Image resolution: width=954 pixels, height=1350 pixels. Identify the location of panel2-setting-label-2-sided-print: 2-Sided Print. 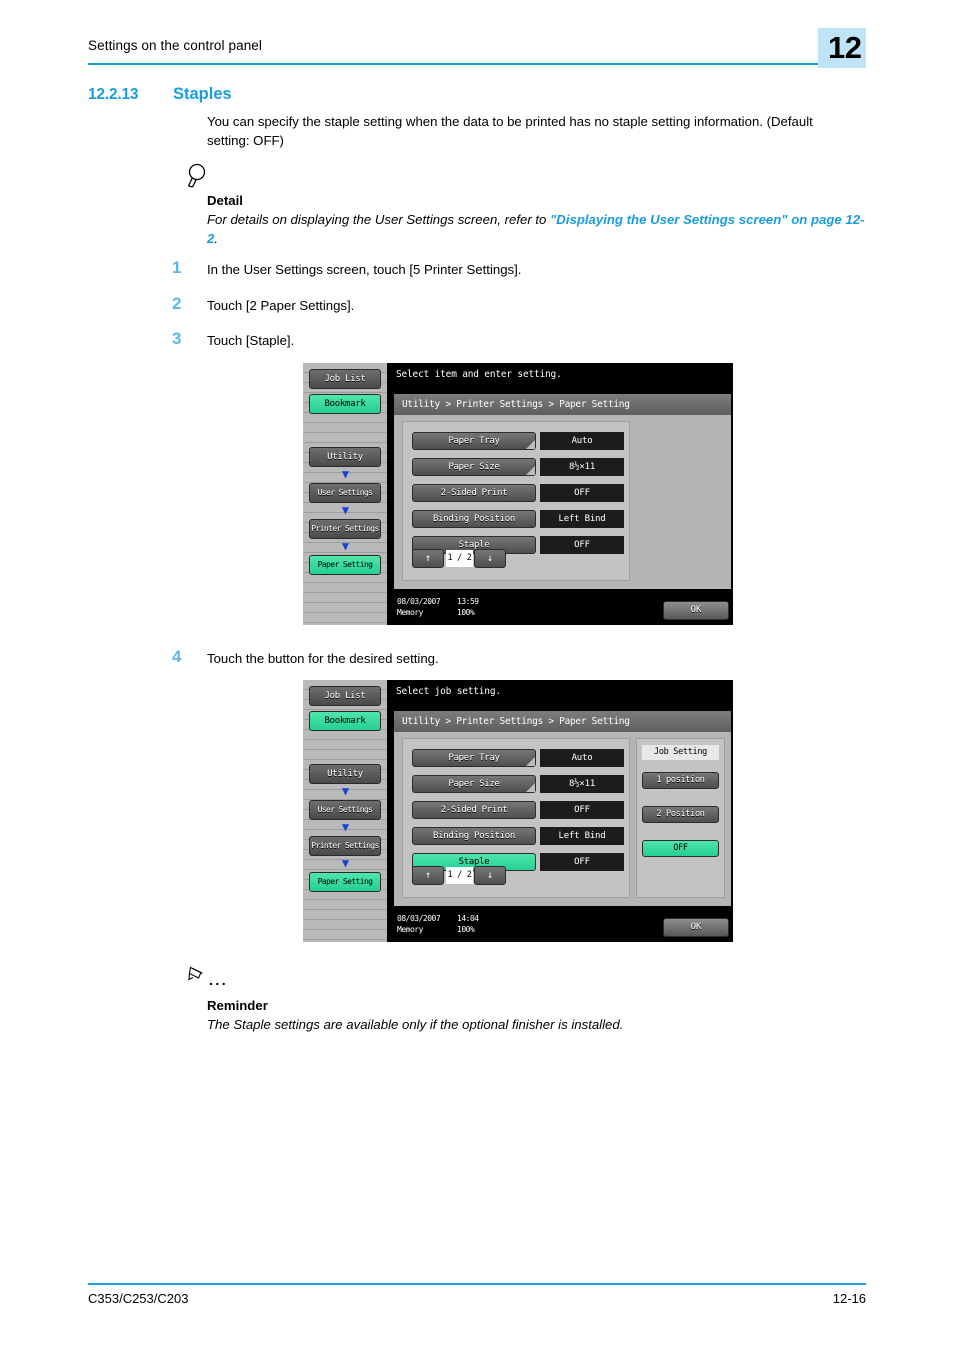
(474, 810).